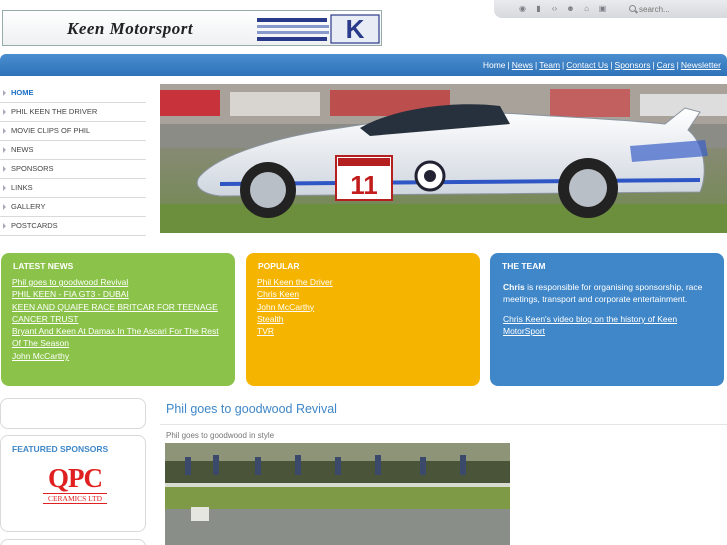  I want to click on sidebar-next-box, so click(73, 542).